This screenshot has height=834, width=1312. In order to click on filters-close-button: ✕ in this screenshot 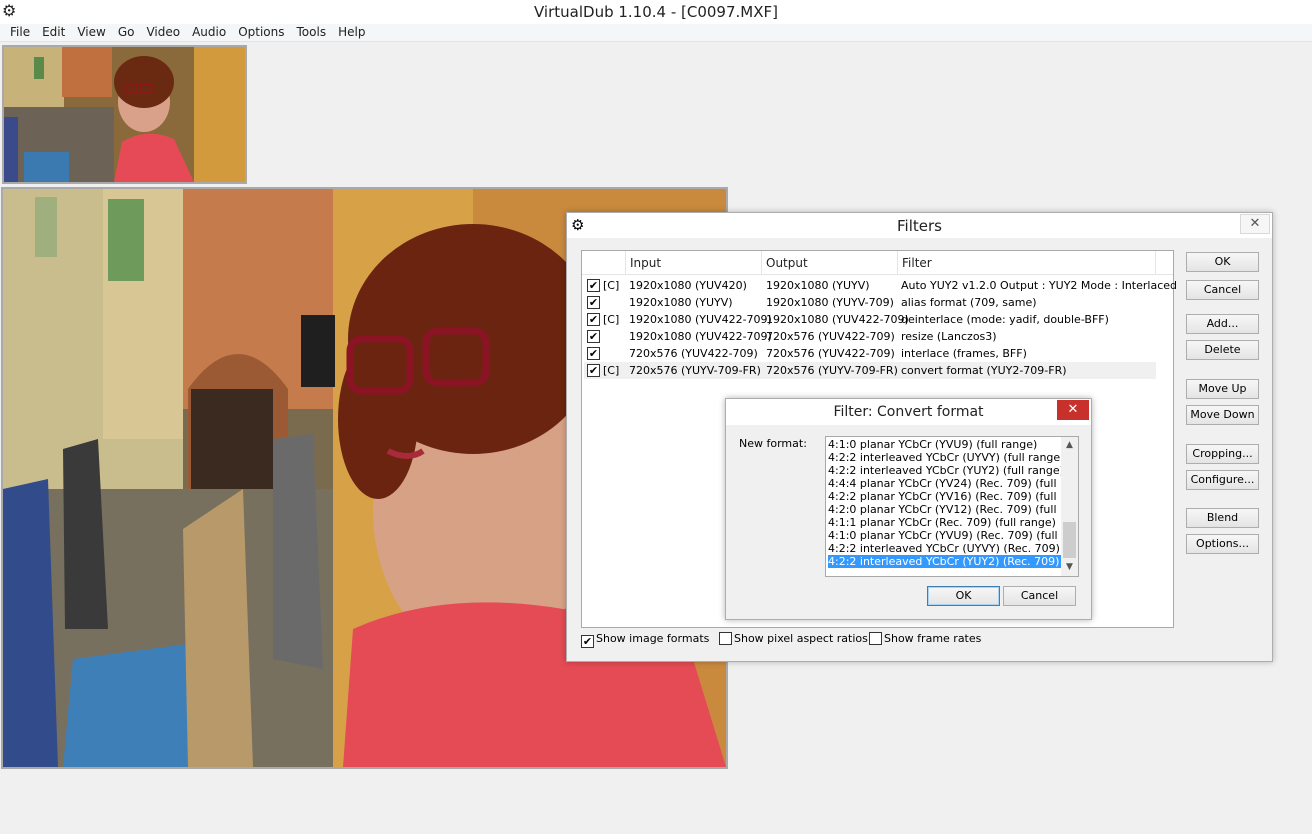, I will do `click(1255, 224)`.